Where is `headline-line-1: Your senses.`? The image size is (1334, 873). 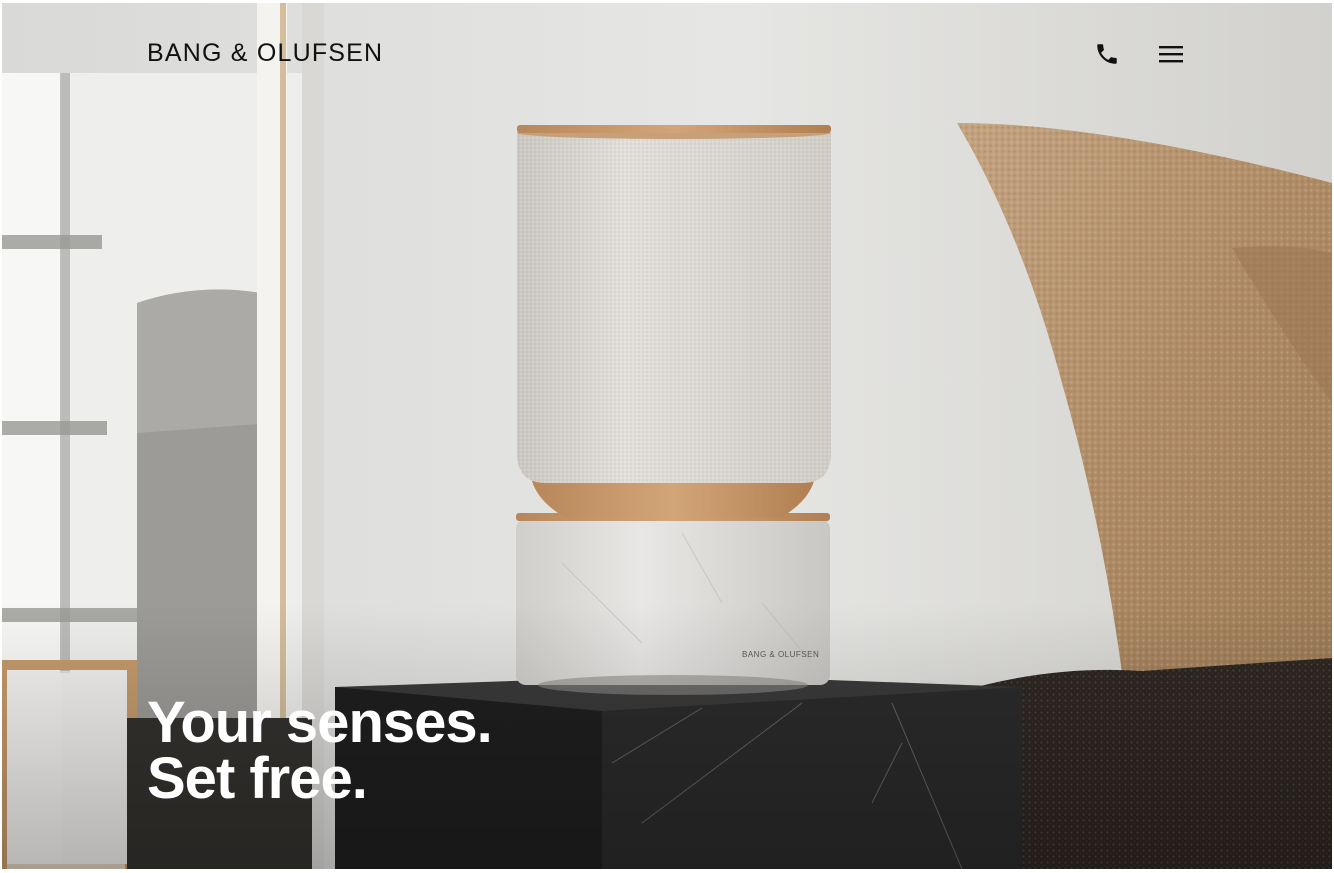
headline-line-1: Your senses. is located at coordinates (320, 722).